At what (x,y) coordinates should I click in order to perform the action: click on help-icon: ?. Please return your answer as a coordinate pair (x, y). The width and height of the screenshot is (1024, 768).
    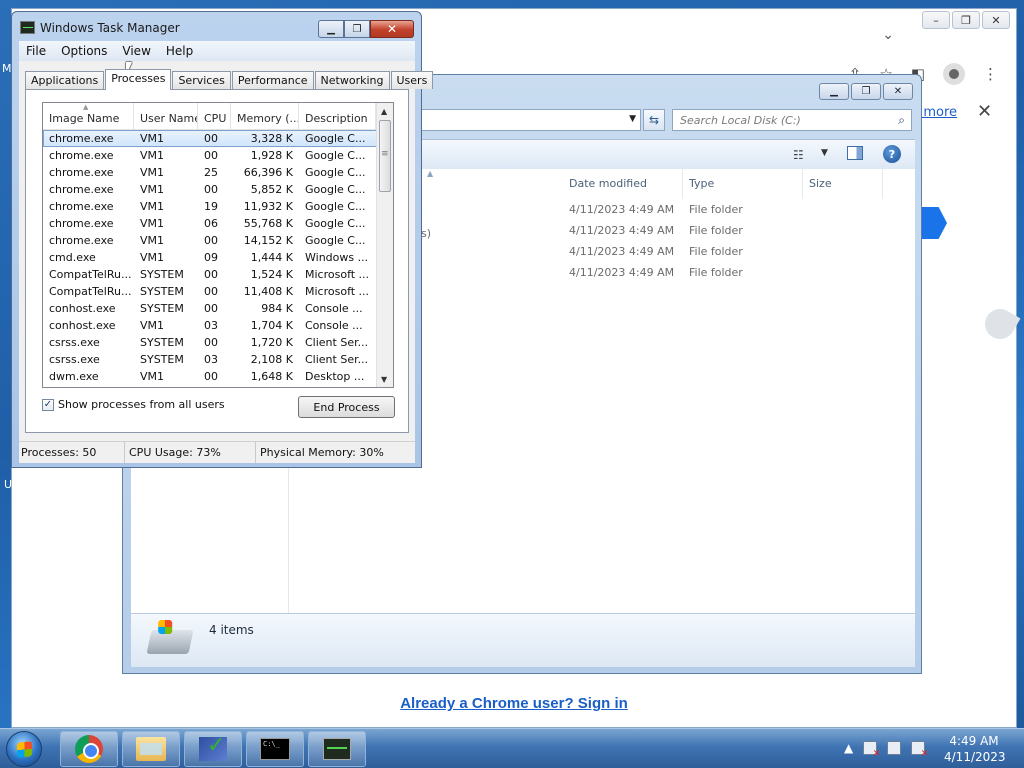
    Looking at the image, I should click on (892, 154).